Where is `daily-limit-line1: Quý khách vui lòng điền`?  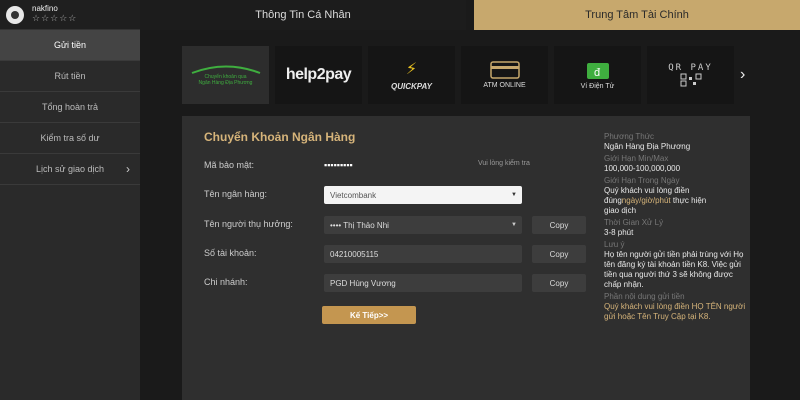
daily-limit-line1: Quý khách vui lòng điền is located at coordinates (647, 190).